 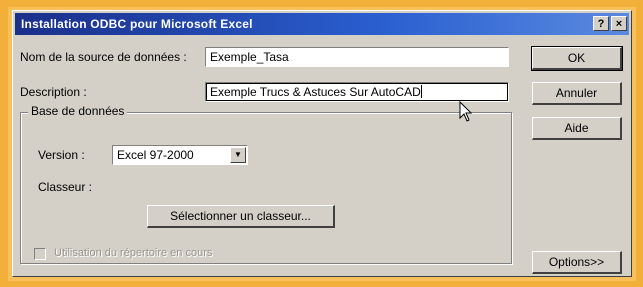 I want to click on version-value: Excel 97-2000, so click(x=155, y=155).